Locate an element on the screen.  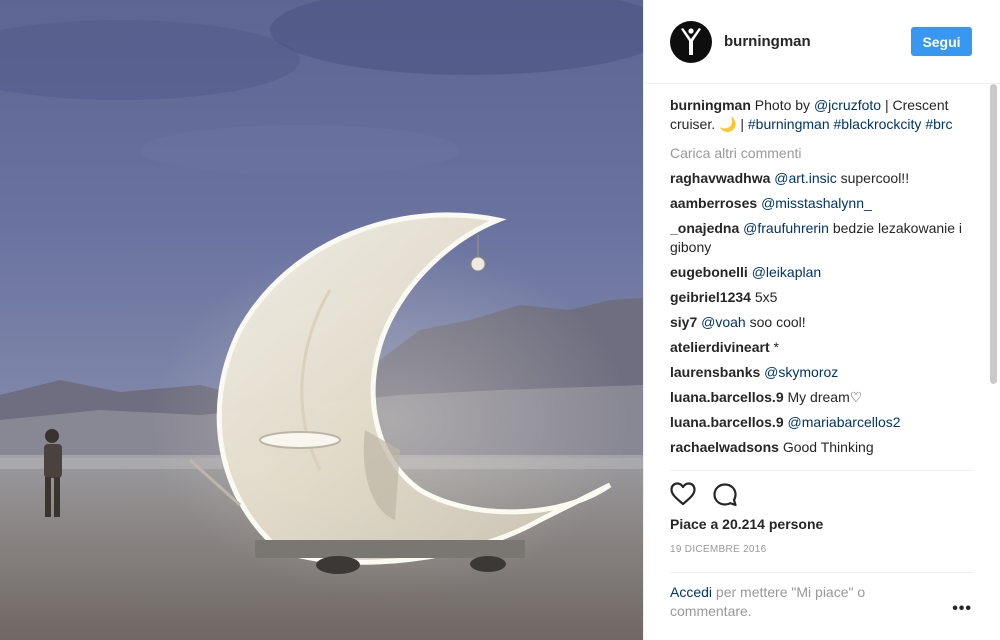
post-header: burningman Segui is located at coordinates (822, 42).